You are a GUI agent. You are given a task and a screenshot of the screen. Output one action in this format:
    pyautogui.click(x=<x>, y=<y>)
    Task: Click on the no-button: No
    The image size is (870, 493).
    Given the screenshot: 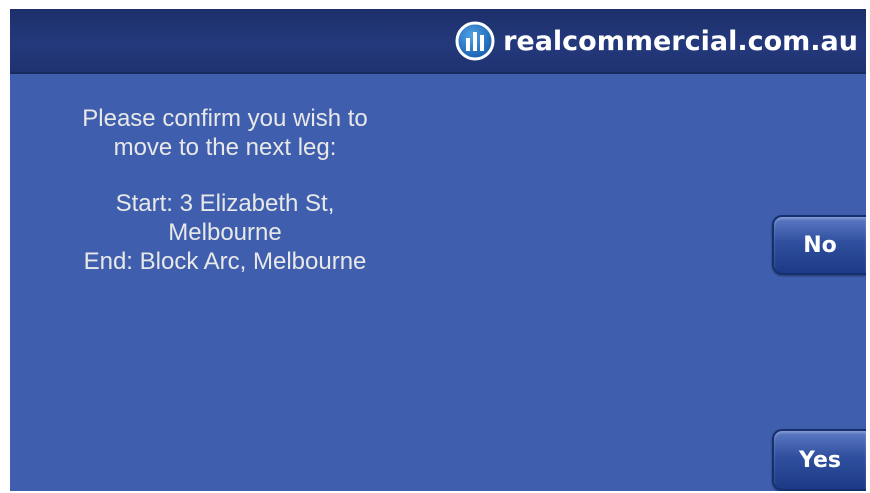 What is the action you would take?
    pyautogui.click(x=819, y=245)
    